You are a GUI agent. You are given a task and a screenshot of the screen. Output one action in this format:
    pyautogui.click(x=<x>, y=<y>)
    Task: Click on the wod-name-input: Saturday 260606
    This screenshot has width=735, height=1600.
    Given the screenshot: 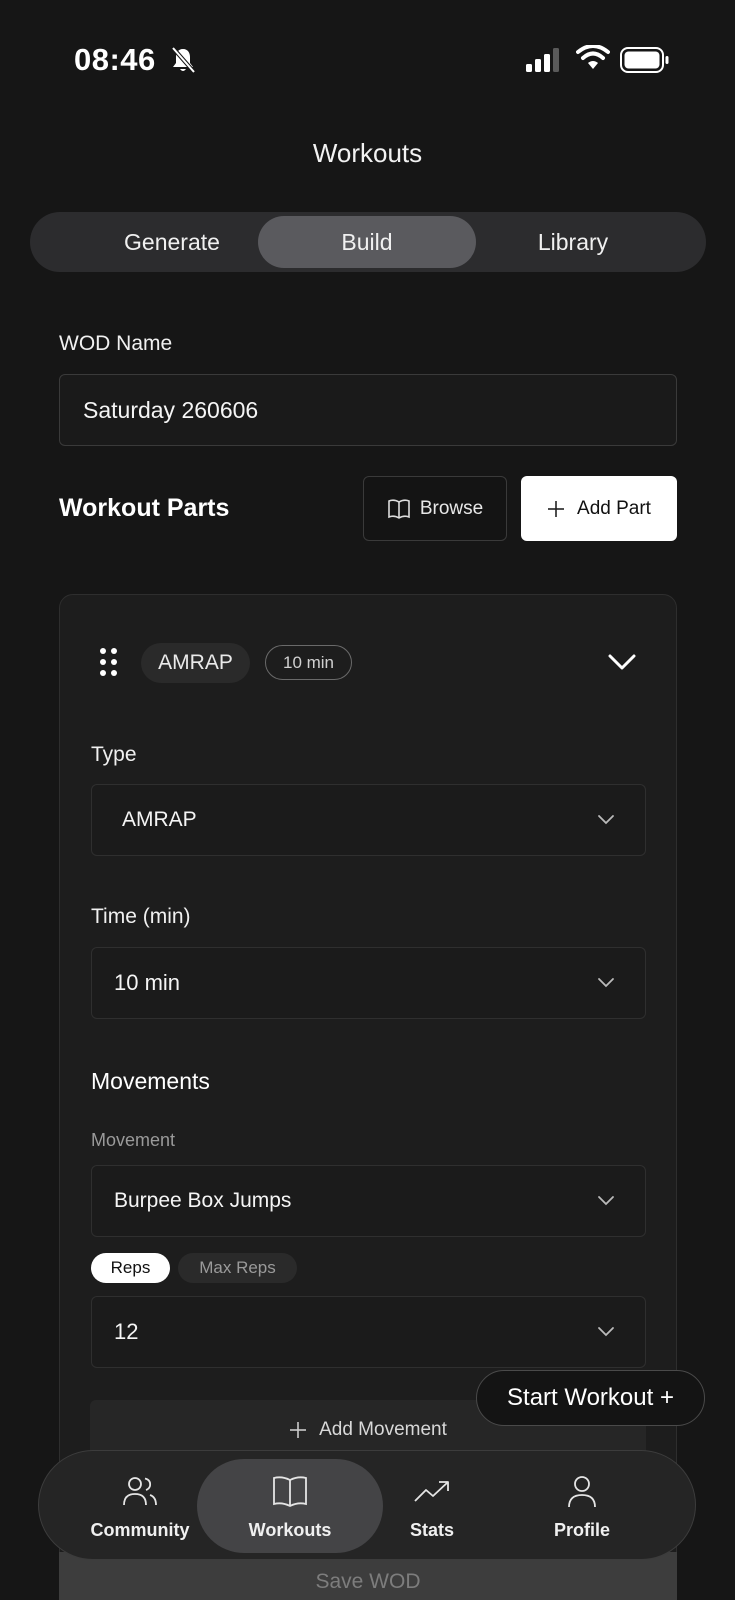 What is the action you would take?
    pyautogui.click(x=368, y=410)
    